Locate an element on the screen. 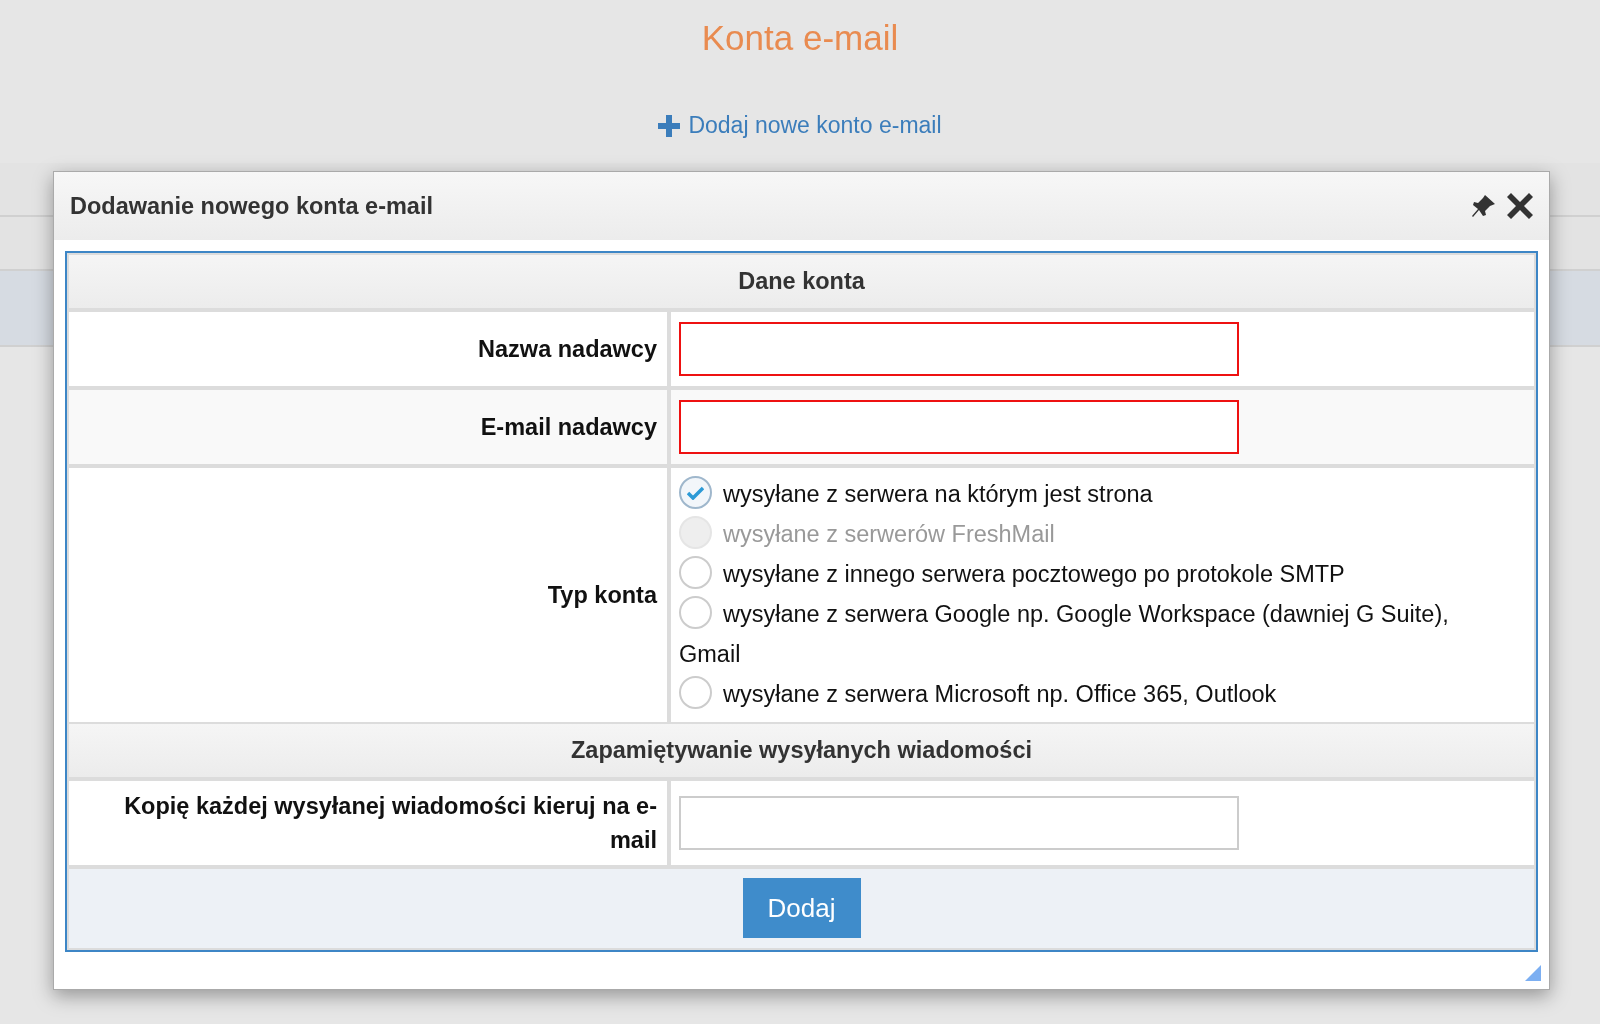 Image resolution: width=1600 pixels, height=1024 pixels. check-icon is located at coordinates (695, 492).